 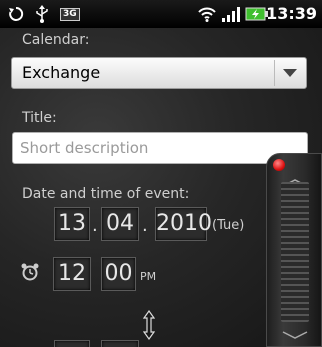 What do you see at coordinates (84, 148) in the screenshot?
I see `title-placeholder: Short description` at bounding box center [84, 148].